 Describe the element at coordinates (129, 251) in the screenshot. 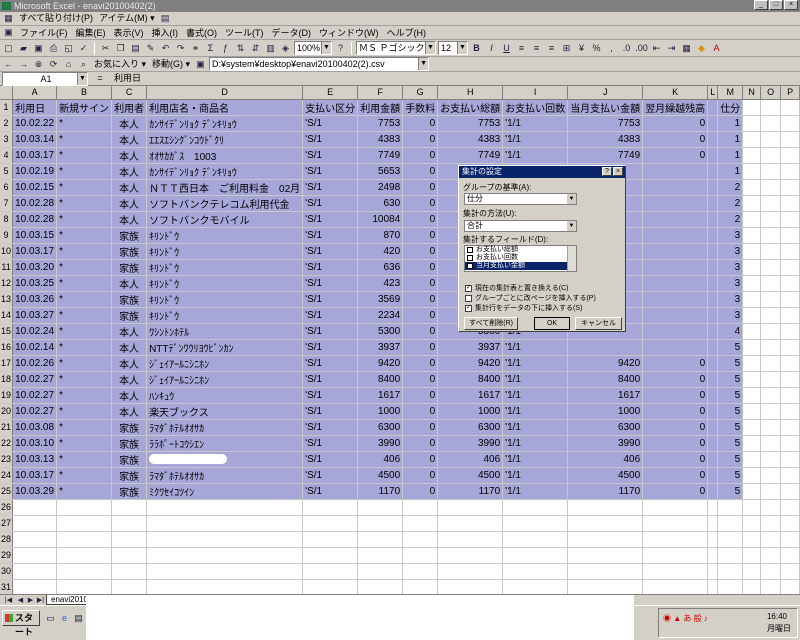

I see `data-cell: 家族` at that location.